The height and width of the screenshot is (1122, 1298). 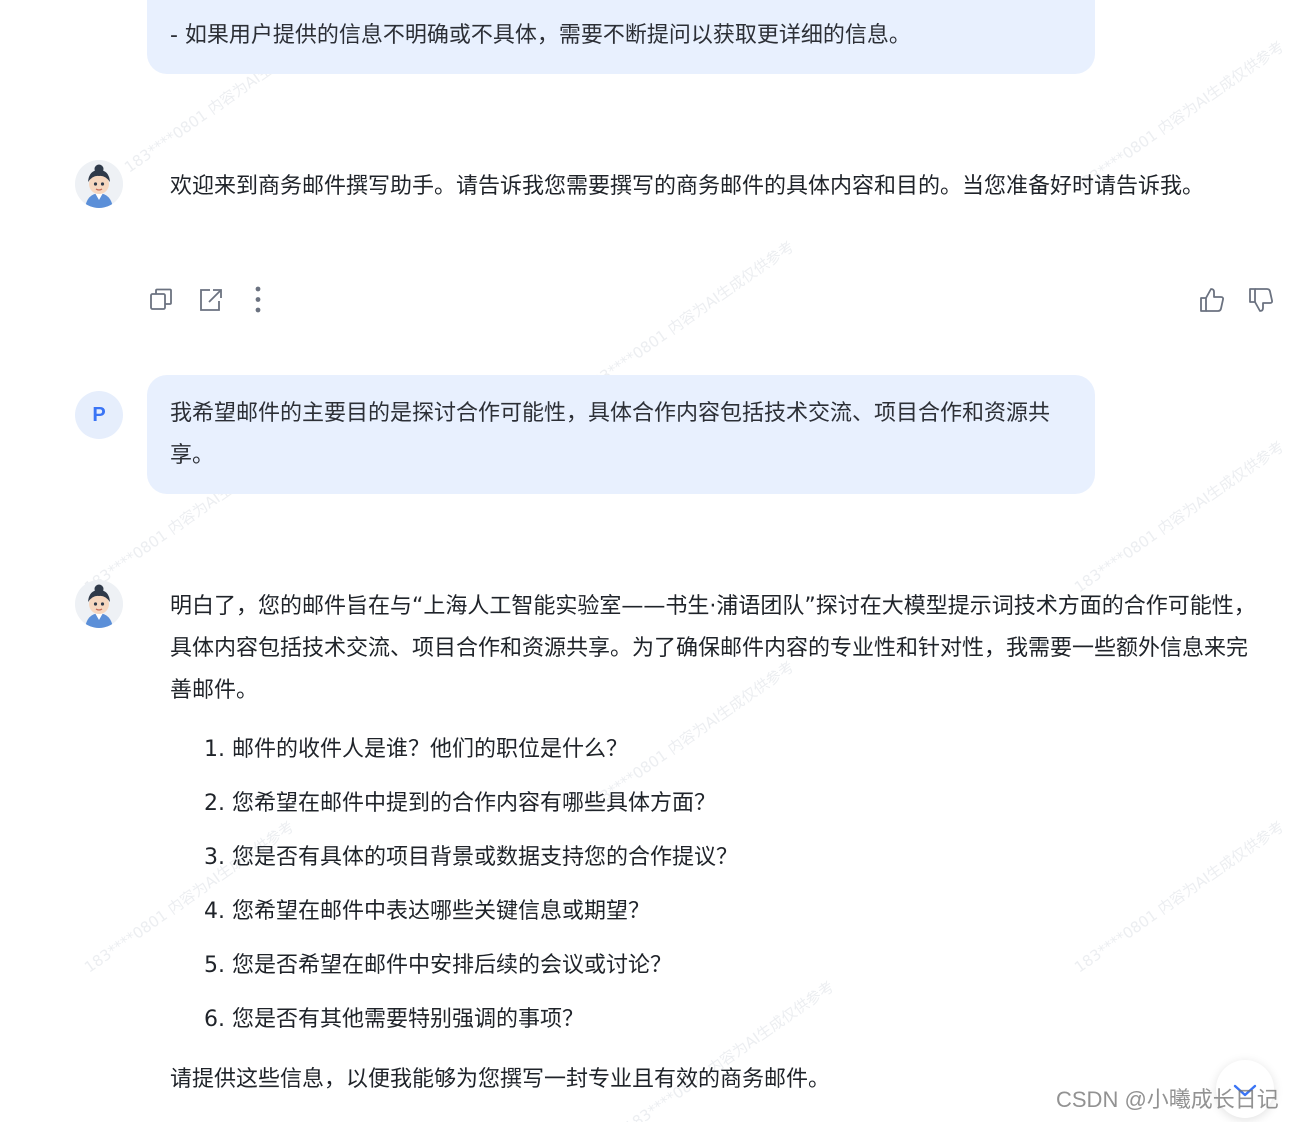 I want to click on assistant-closing-text: 请提供这些信息，以便我能够为您撰写一封专业且有效的商务邮件。, so click(x=500, y=1079).